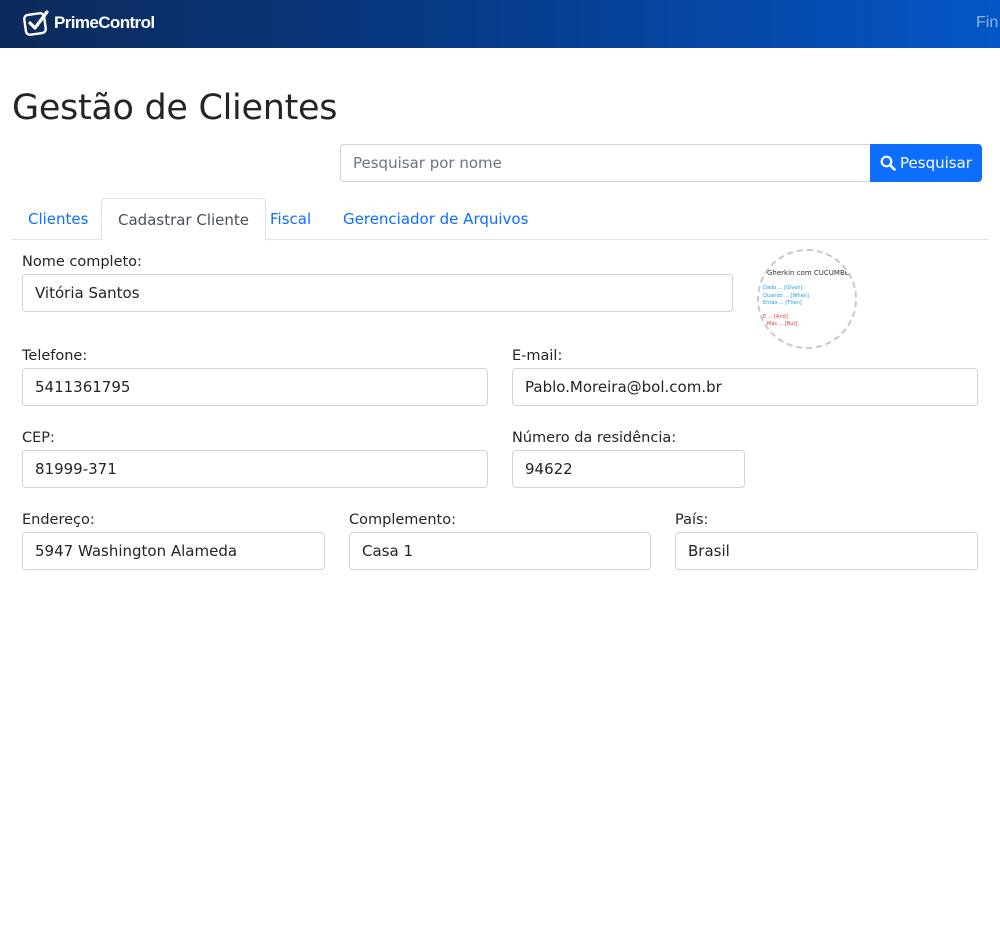 This screenshot has width=1000, height=937. What do you see at coordinates (55, 356) in the screenshot?
I see `telefone-label: Telefone:` at bounding box center [55, 356].